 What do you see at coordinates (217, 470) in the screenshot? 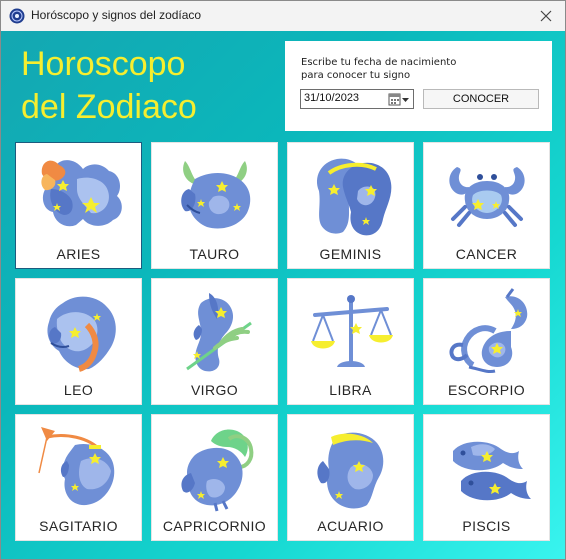
I see `capricorn-icon` at bounding box center [217, 470].